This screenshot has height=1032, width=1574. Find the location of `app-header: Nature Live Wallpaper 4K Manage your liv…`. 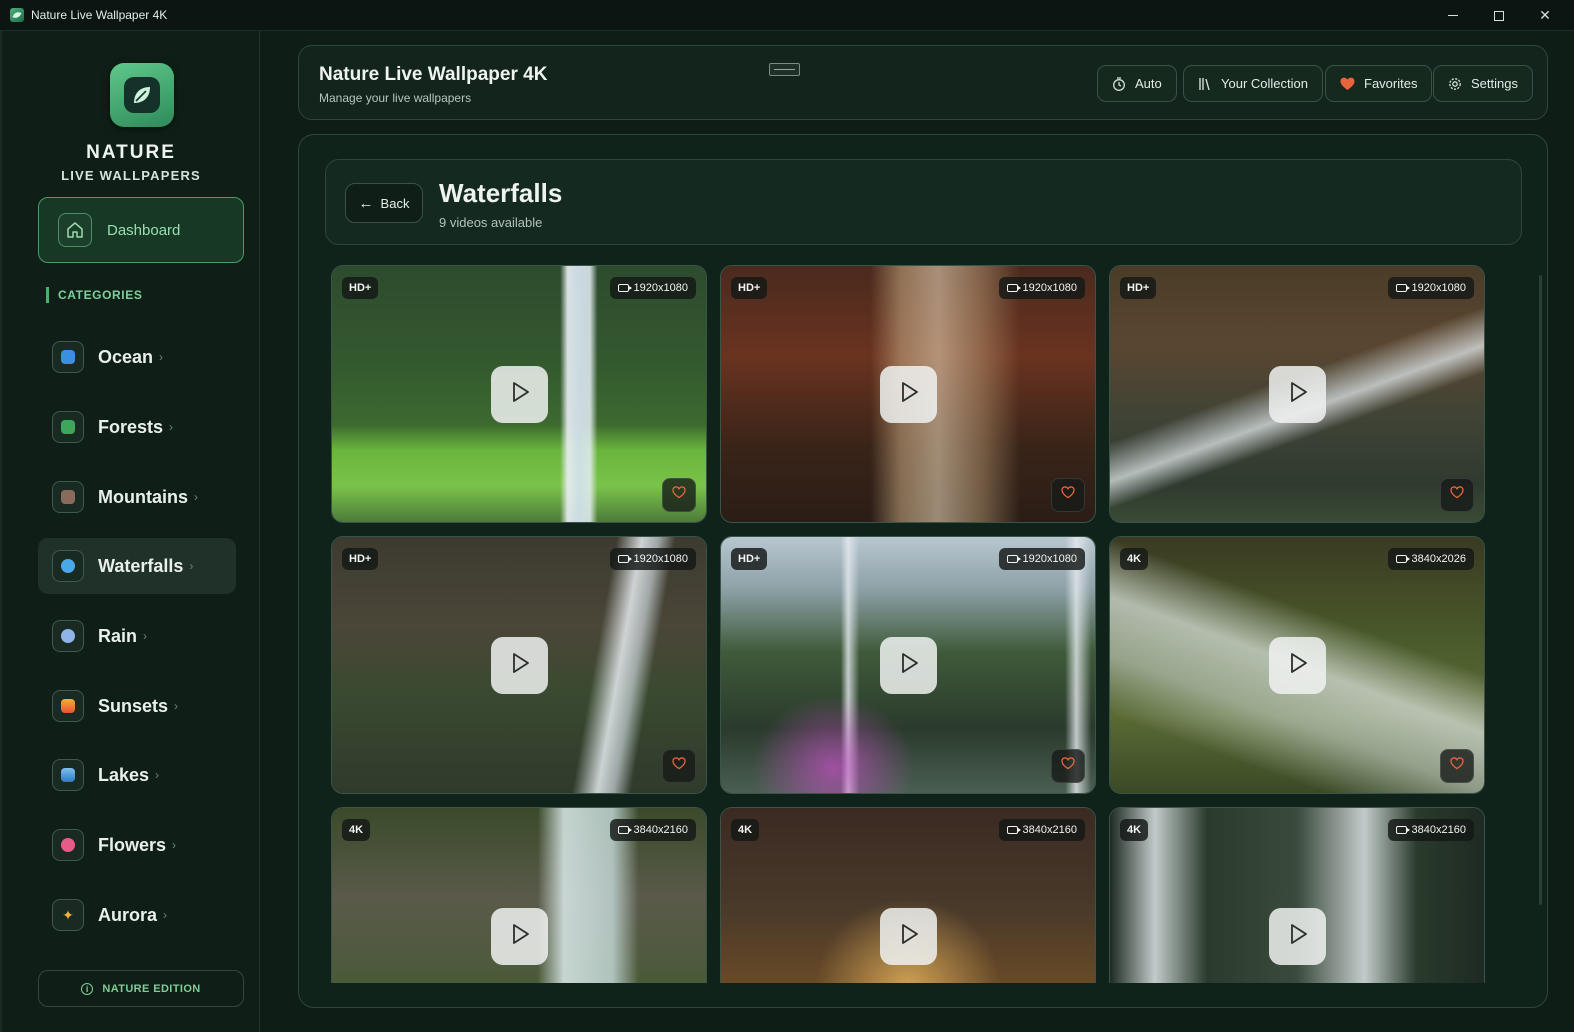

app-header: Nature Live Wallpaper 4K Manage your liv… is located at coordinates (923, 82).